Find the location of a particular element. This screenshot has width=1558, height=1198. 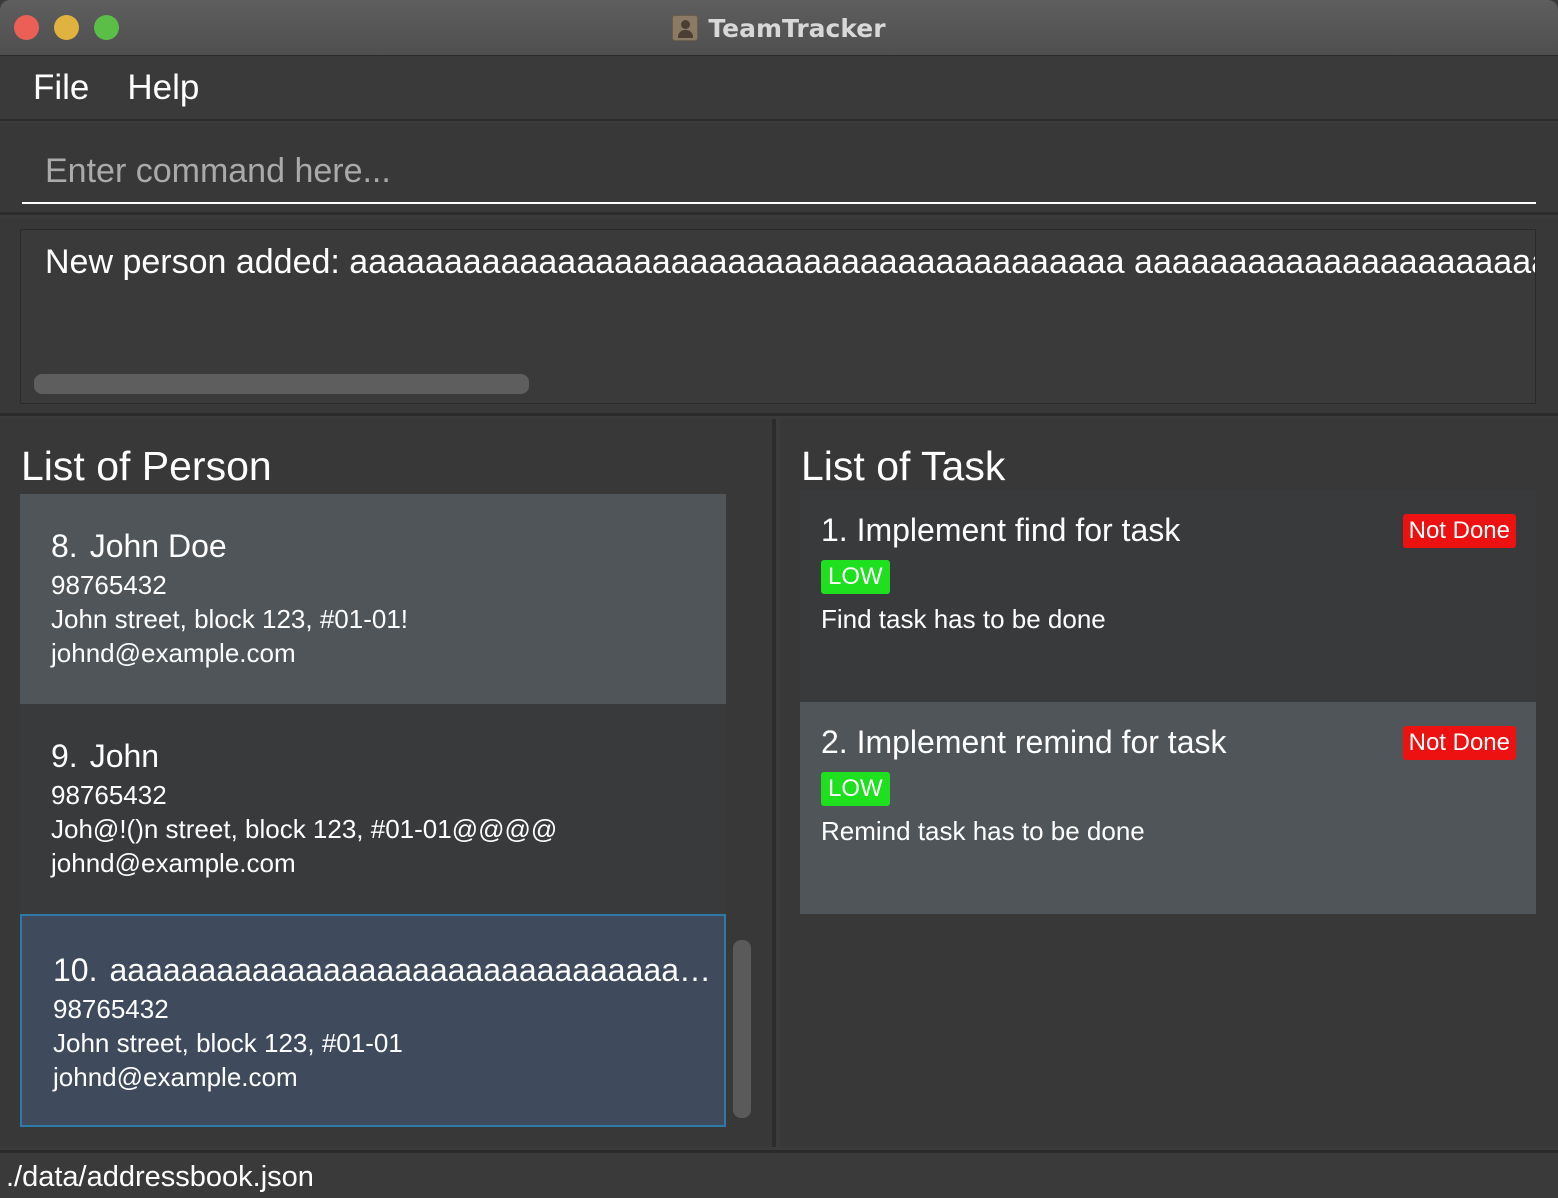

status-bar: ./data/addressbook.json is located at coordinates (779, 1174).